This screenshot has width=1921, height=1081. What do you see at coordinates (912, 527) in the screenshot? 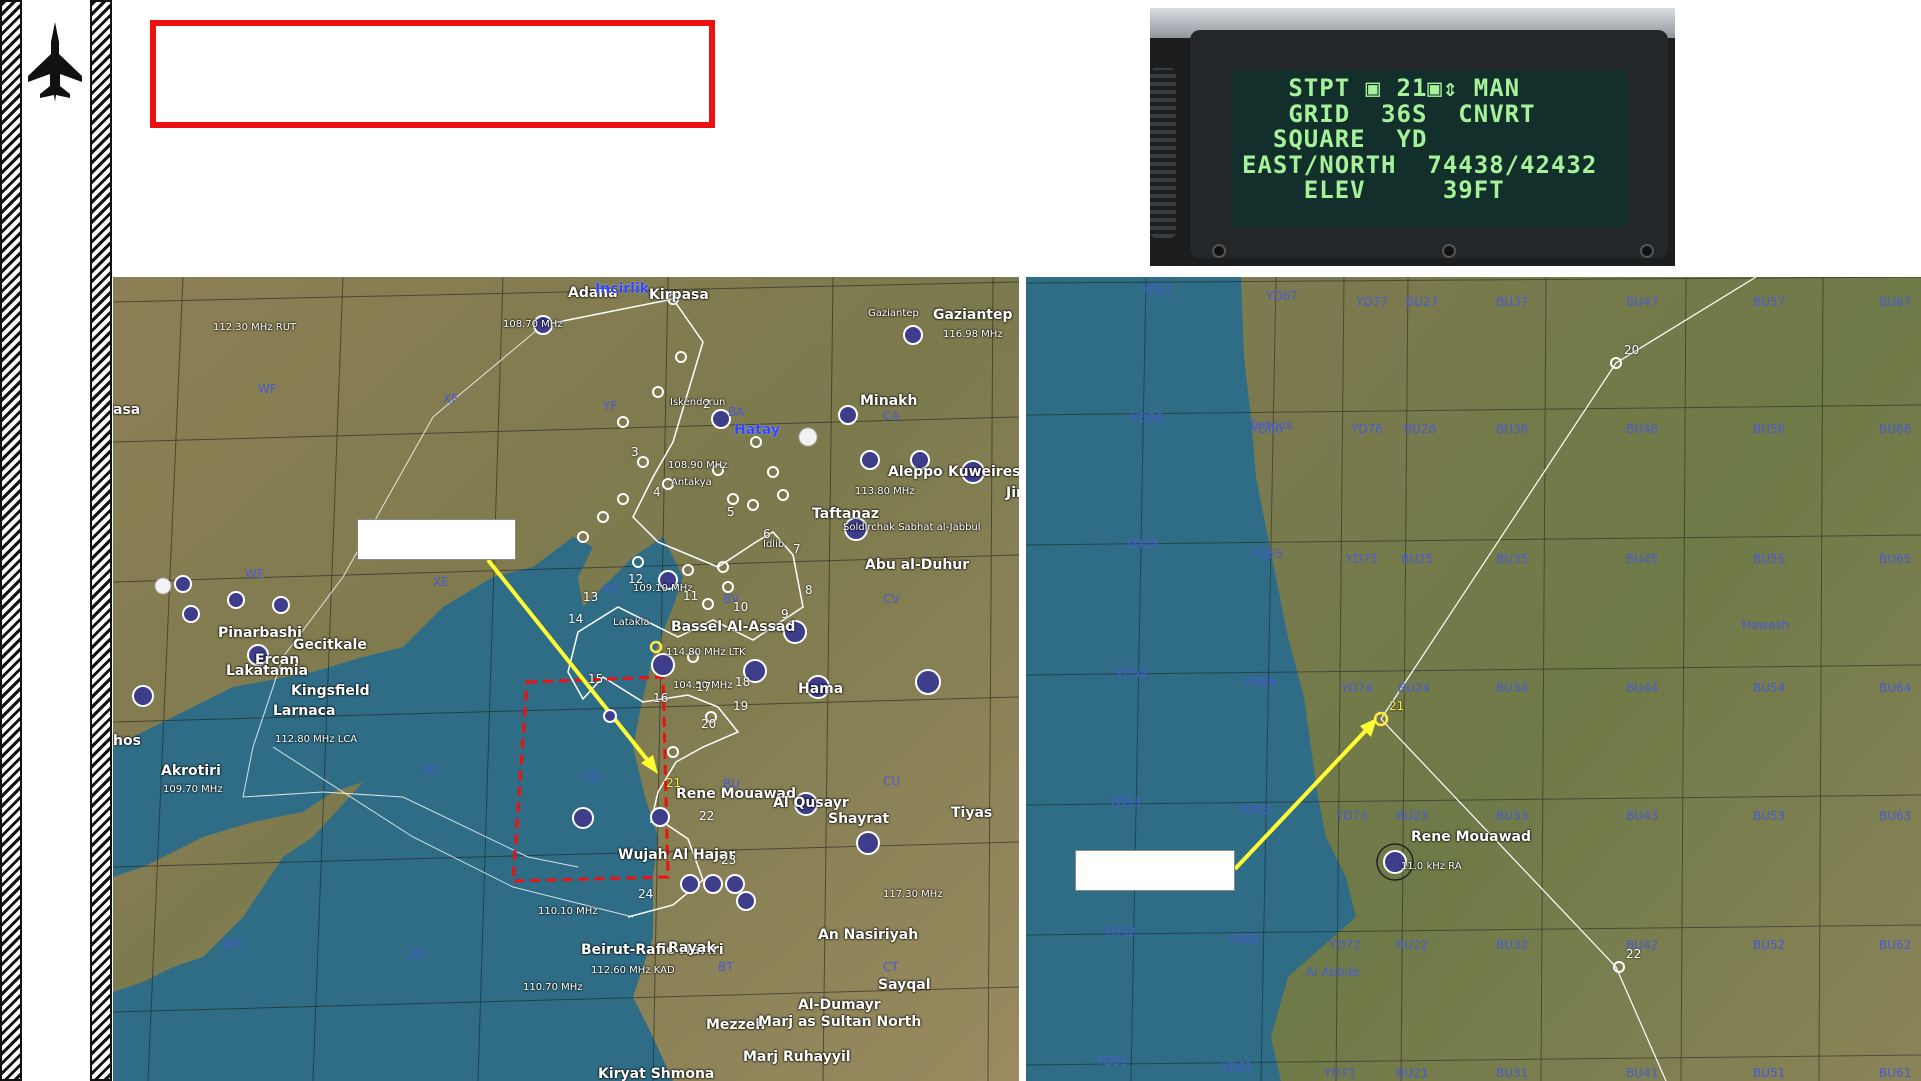
I see `label-soldirchak: Soldirchak Sabhat al-Jabbul` at bounding box center [912, 527].